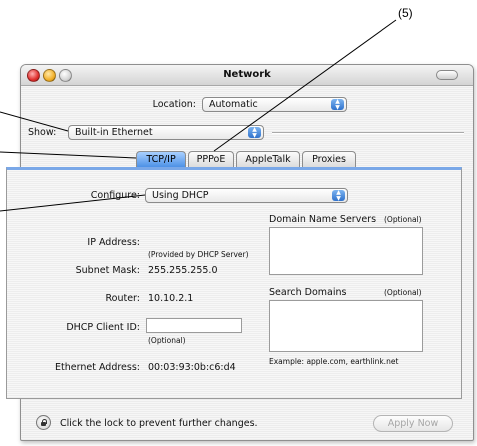  What do you see at coordinates (334, 361) in the screenshot?
I see `search-domains-example: Example: apple.com, earthlink.net` at bounding box center [334, 361].